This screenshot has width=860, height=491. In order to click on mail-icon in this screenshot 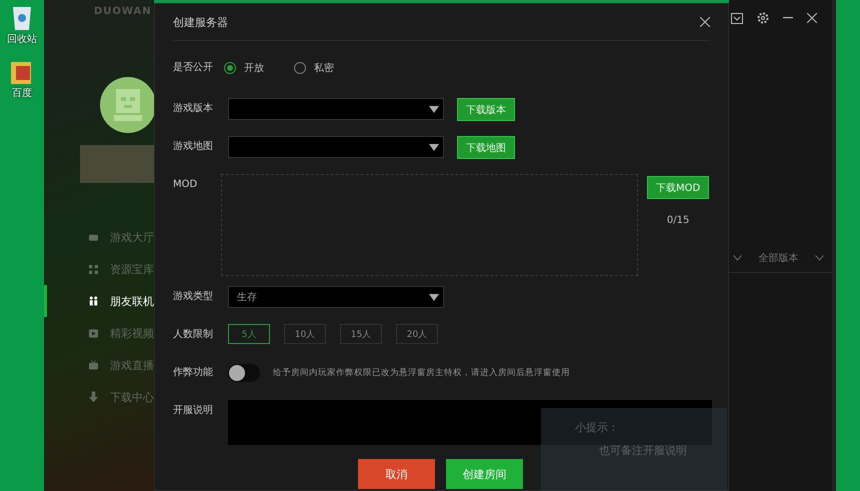, I will do `click(737, 18)`.